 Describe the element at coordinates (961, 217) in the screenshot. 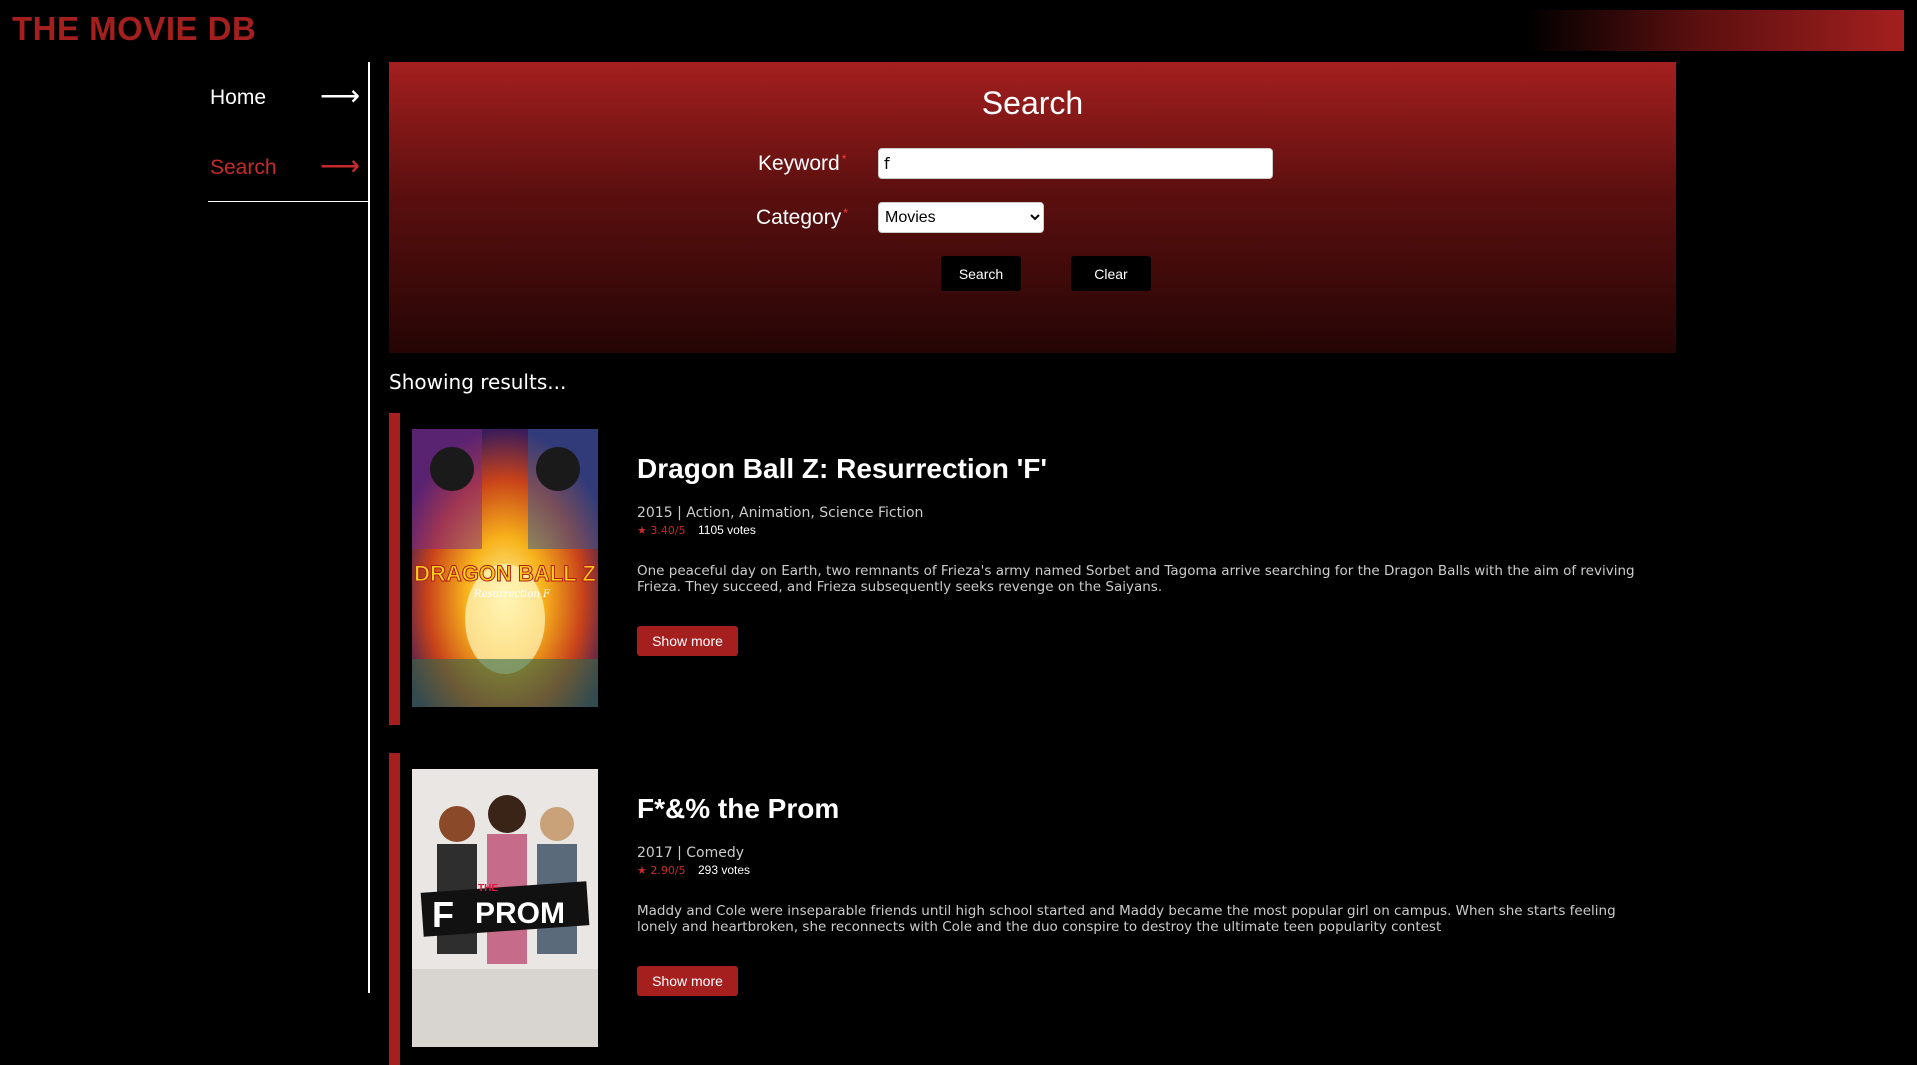

I see `category-select: Movies` at that location.